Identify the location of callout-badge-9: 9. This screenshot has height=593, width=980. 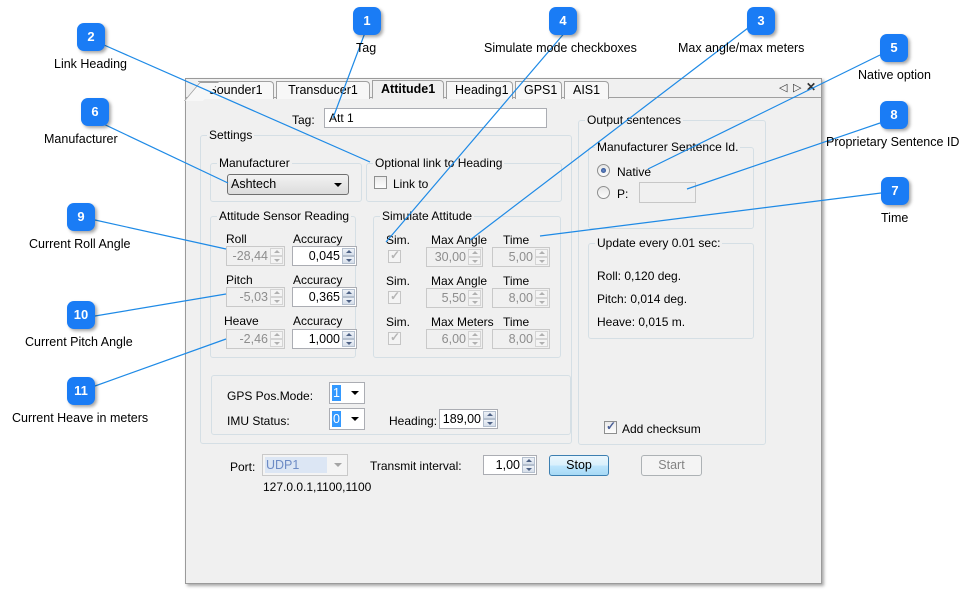
(81, 217).